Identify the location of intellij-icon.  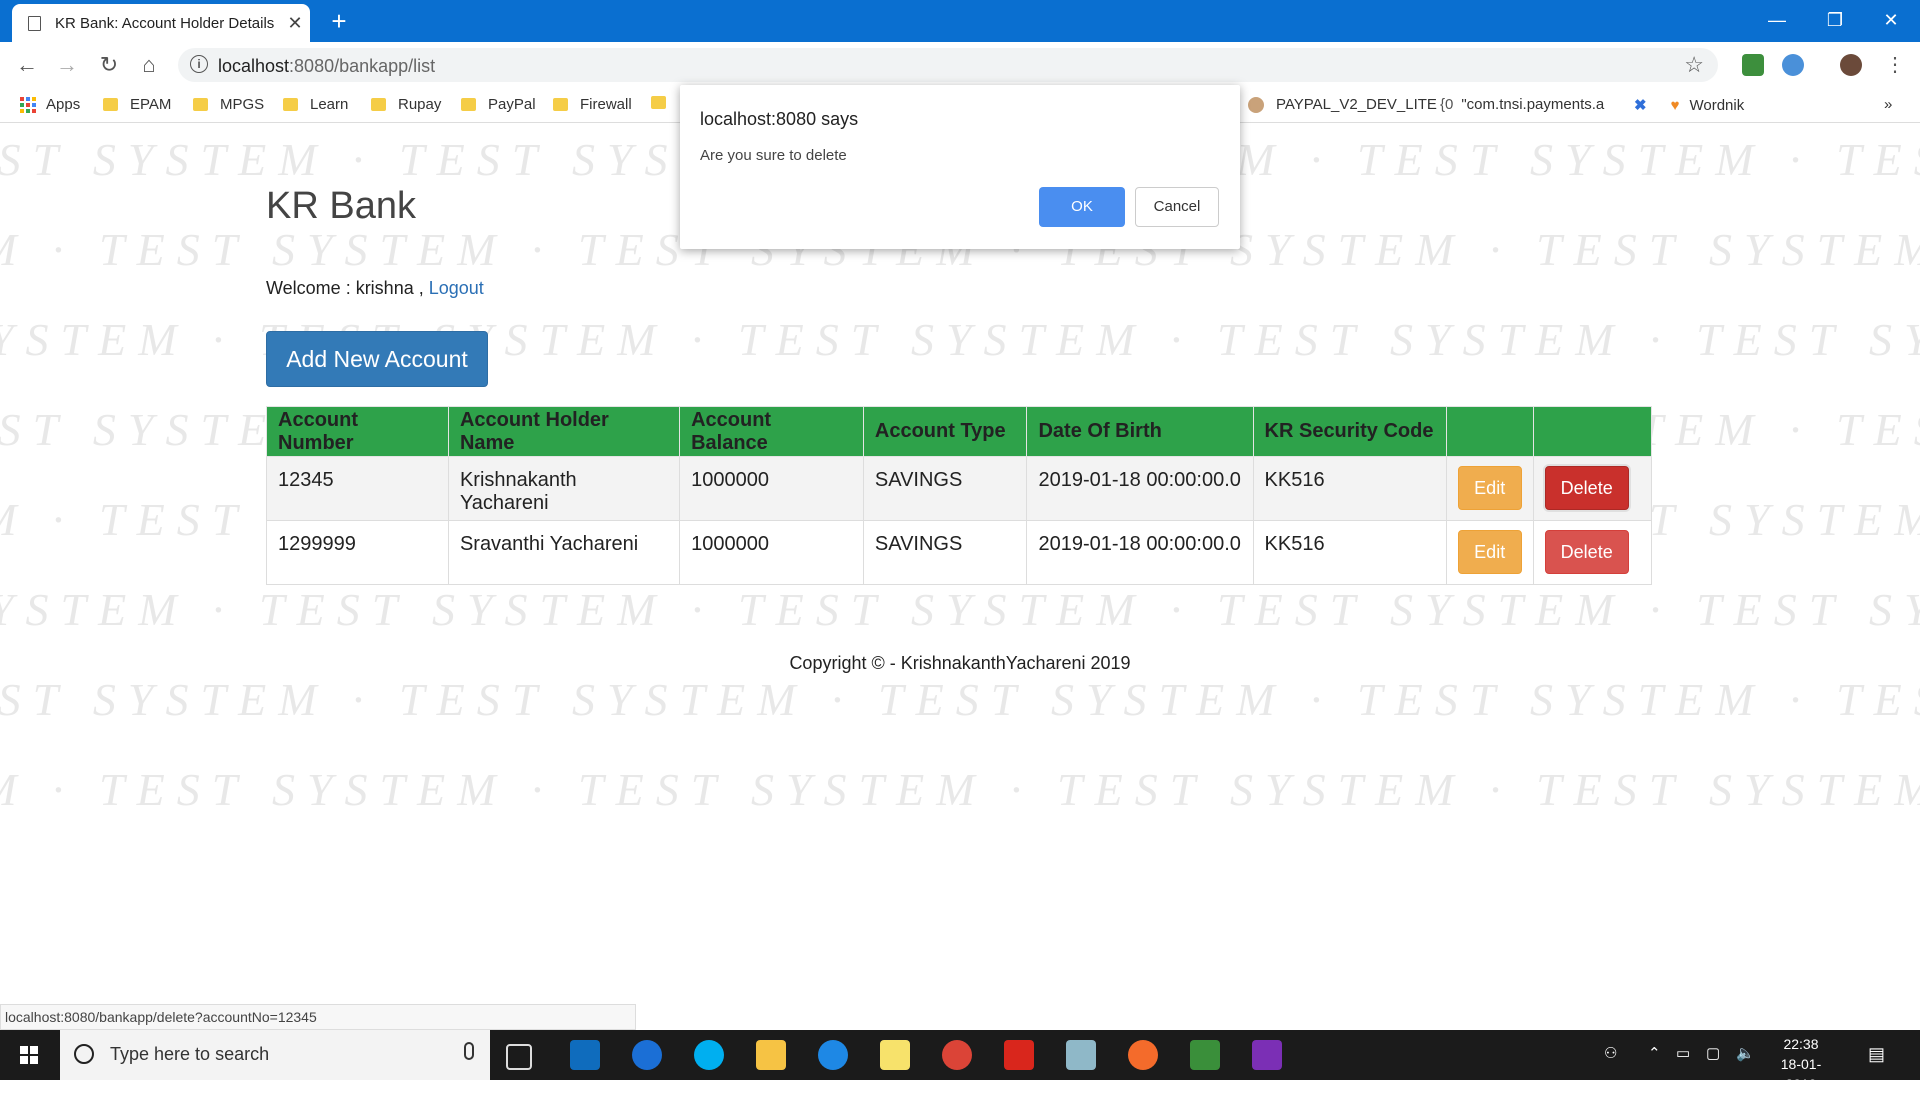
(1267, 1055).